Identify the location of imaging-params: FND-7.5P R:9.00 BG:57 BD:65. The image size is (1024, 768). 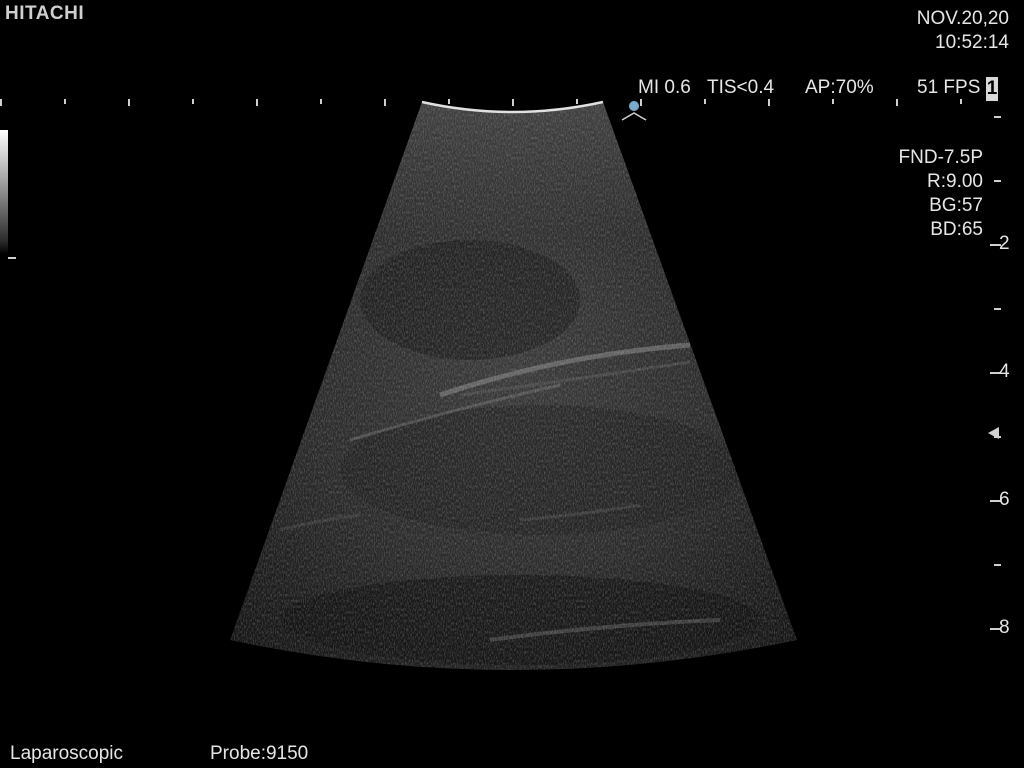
(941, 194).